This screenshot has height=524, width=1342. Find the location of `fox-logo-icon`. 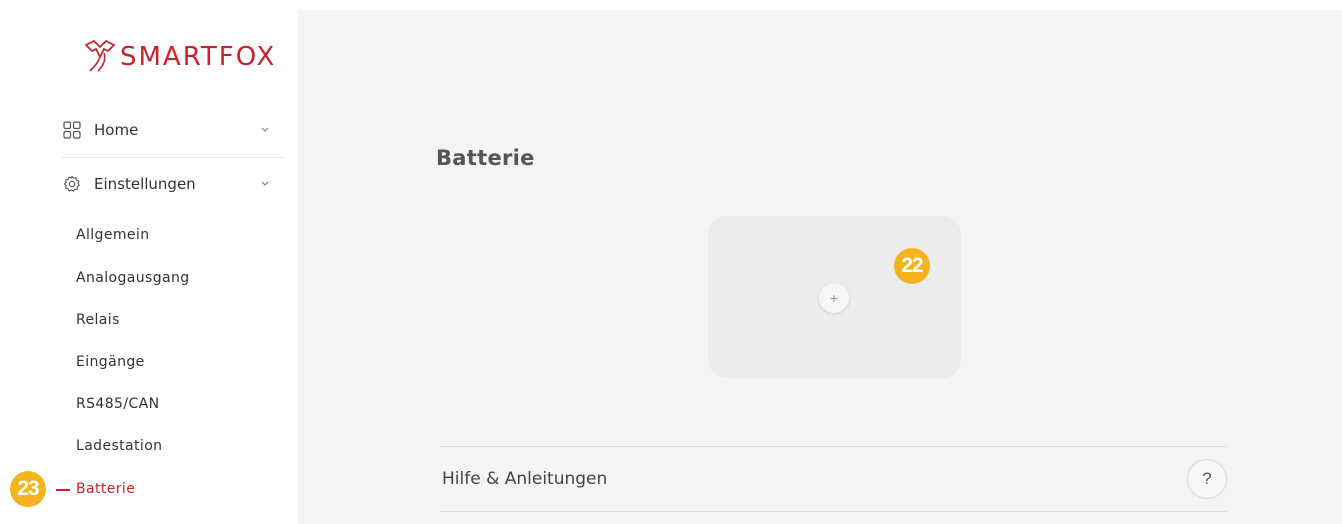

fox-logo-icon is located at coordinates (100, 56).